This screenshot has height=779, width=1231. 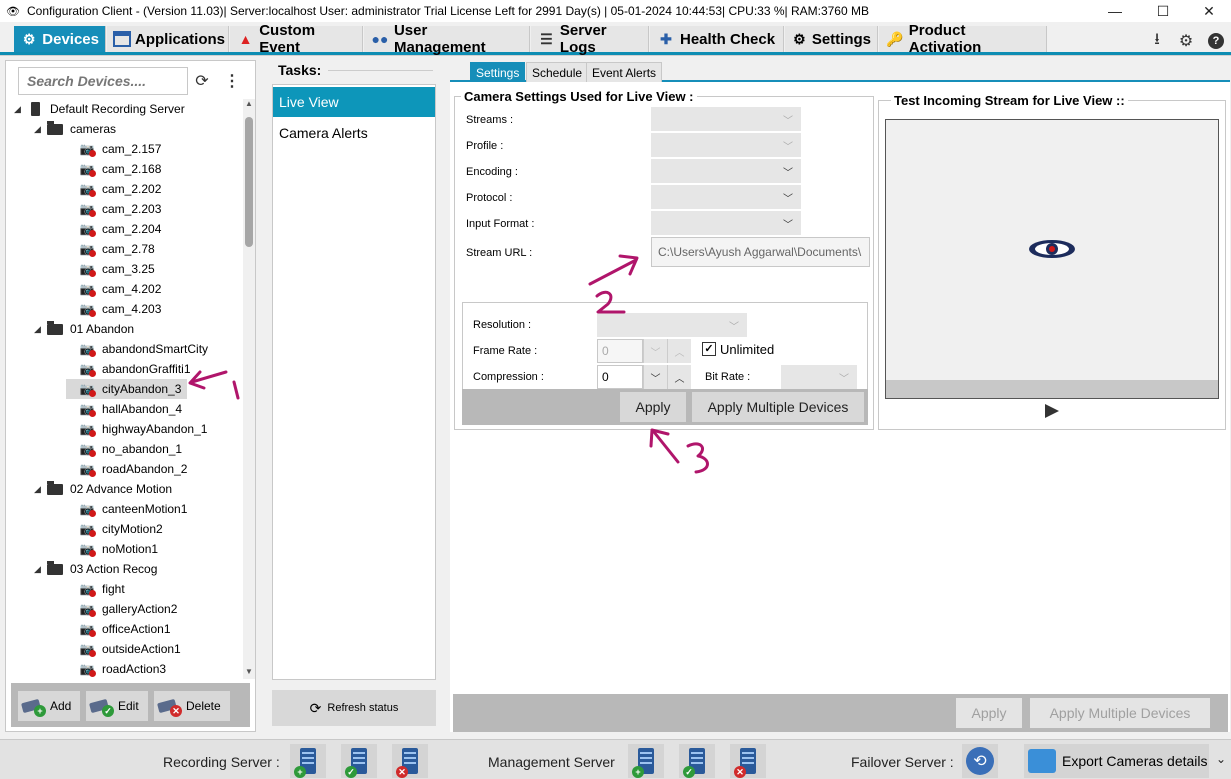 I want to click on profile-select: ﹀, so click(x=726, y=145).